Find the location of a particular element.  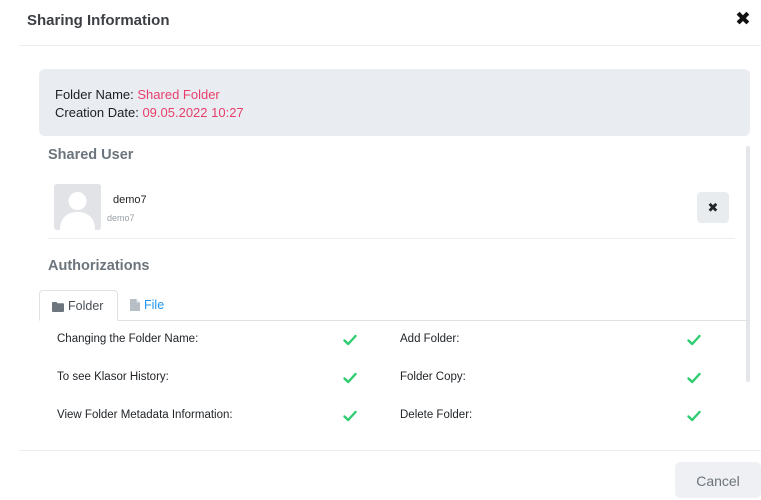

cancel-button: Cancel is located at coordinates (718, 480).